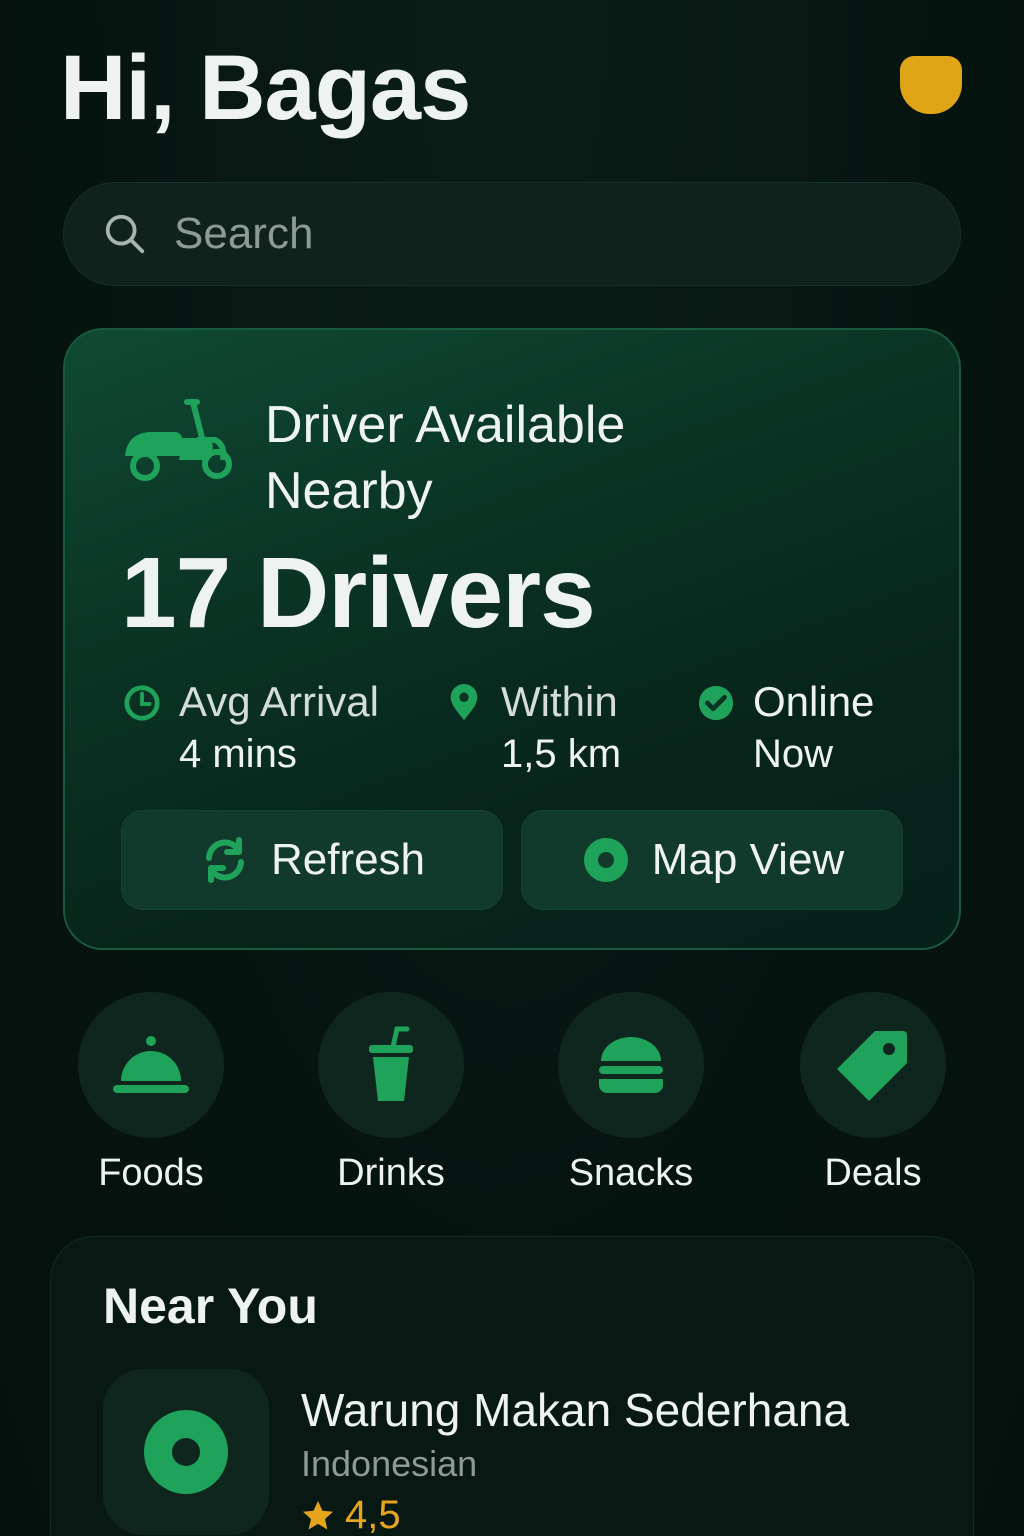  I want to click on food-cloche-icon, so click(151, 1064).